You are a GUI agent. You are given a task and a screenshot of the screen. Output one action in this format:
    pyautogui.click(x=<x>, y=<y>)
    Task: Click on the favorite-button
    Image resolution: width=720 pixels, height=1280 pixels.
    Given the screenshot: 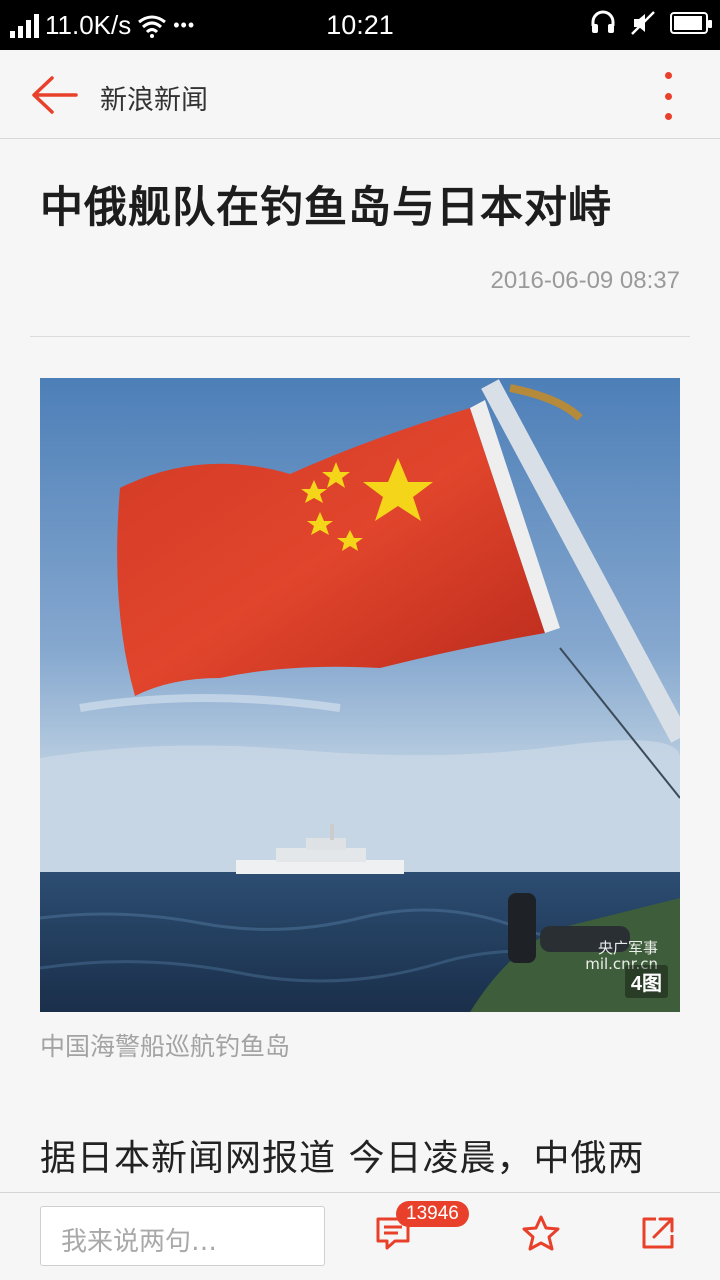 What is the action you would take?
    pyautogui.click(x=541, y=1233)
    